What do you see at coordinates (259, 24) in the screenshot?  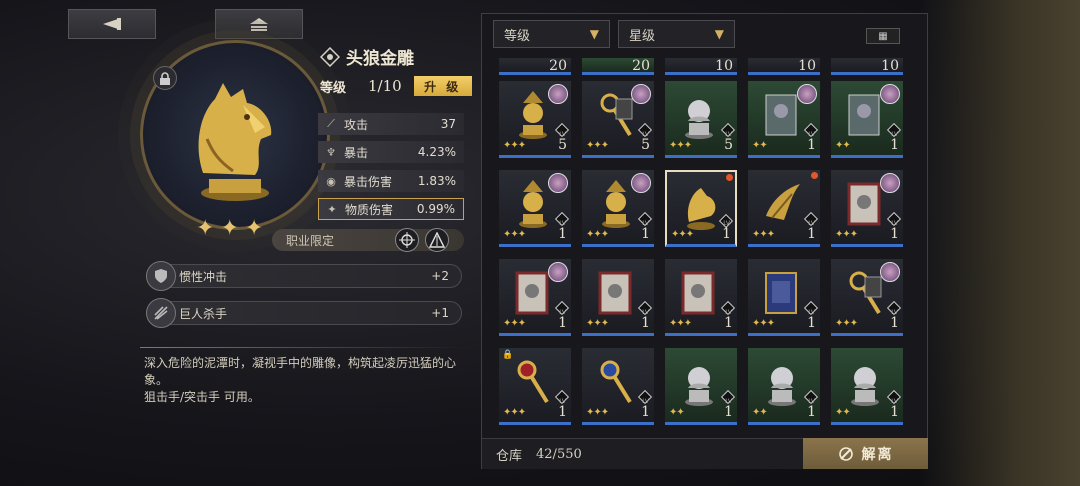 I see `home-button` at bounding box center [259, 24].